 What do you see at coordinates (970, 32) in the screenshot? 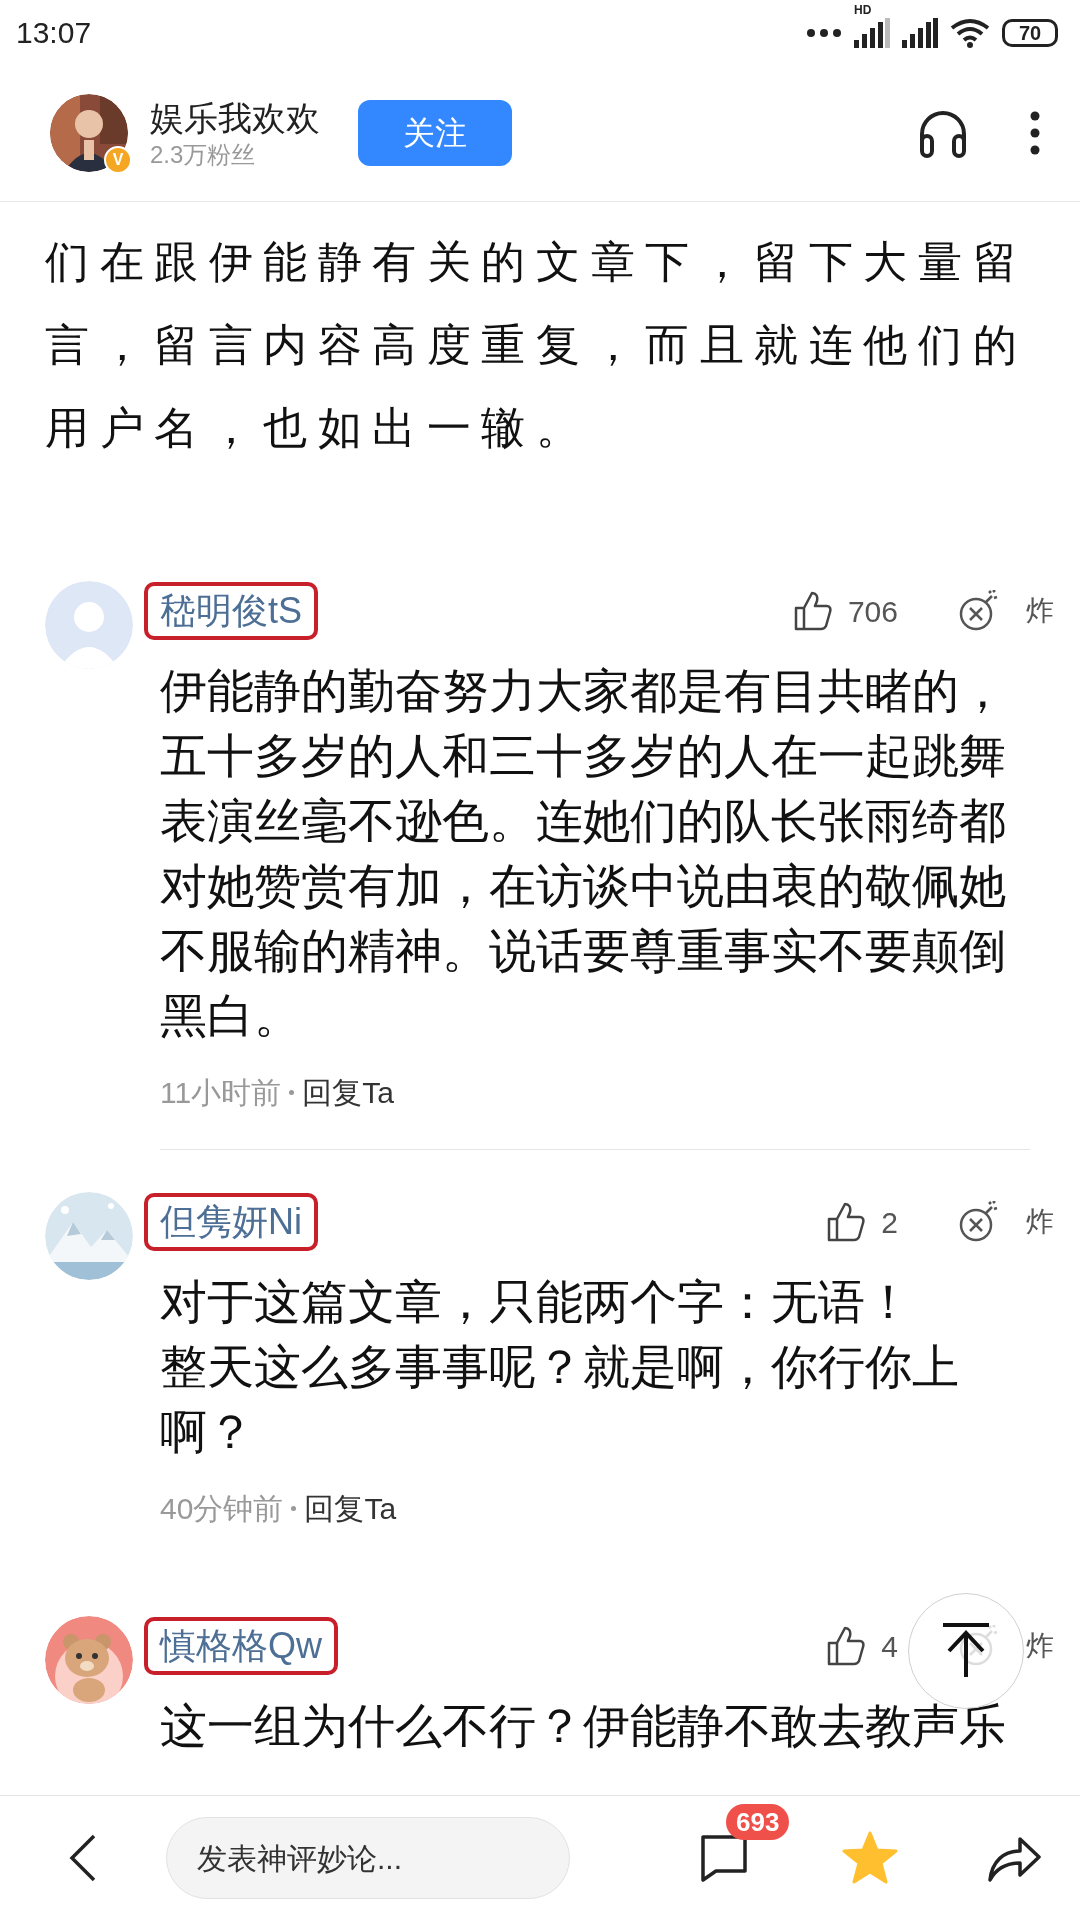
I see `wifi-icon` at bounding box center [970, 32].